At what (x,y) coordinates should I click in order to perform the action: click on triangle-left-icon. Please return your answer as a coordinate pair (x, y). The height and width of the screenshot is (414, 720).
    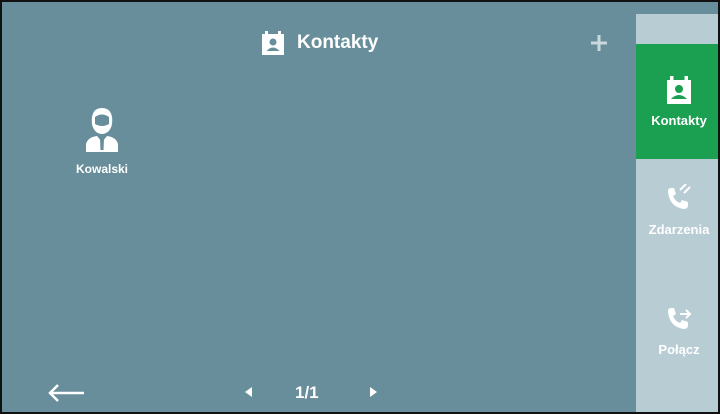
    Looking at the image, I should click on (248, 392).